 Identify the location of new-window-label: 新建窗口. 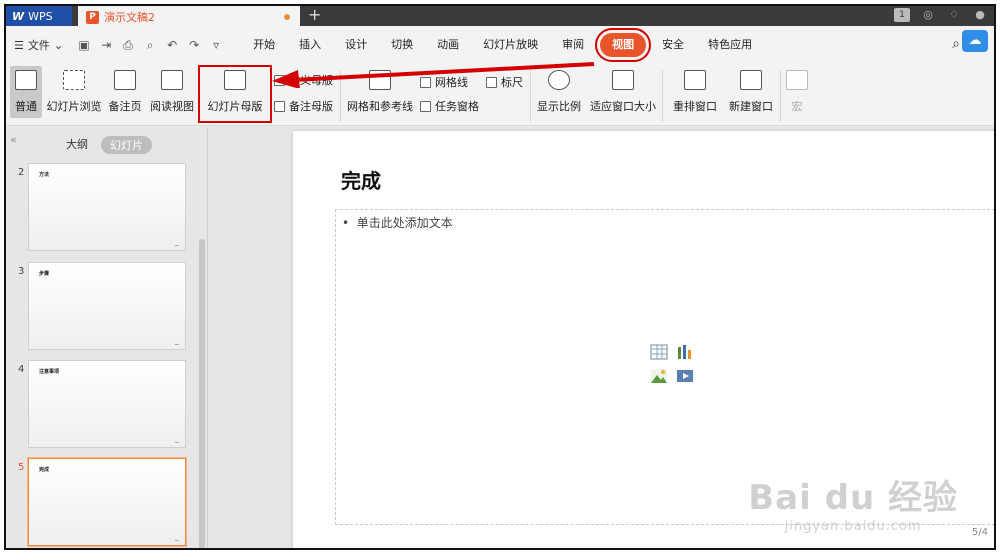
(751, 106).